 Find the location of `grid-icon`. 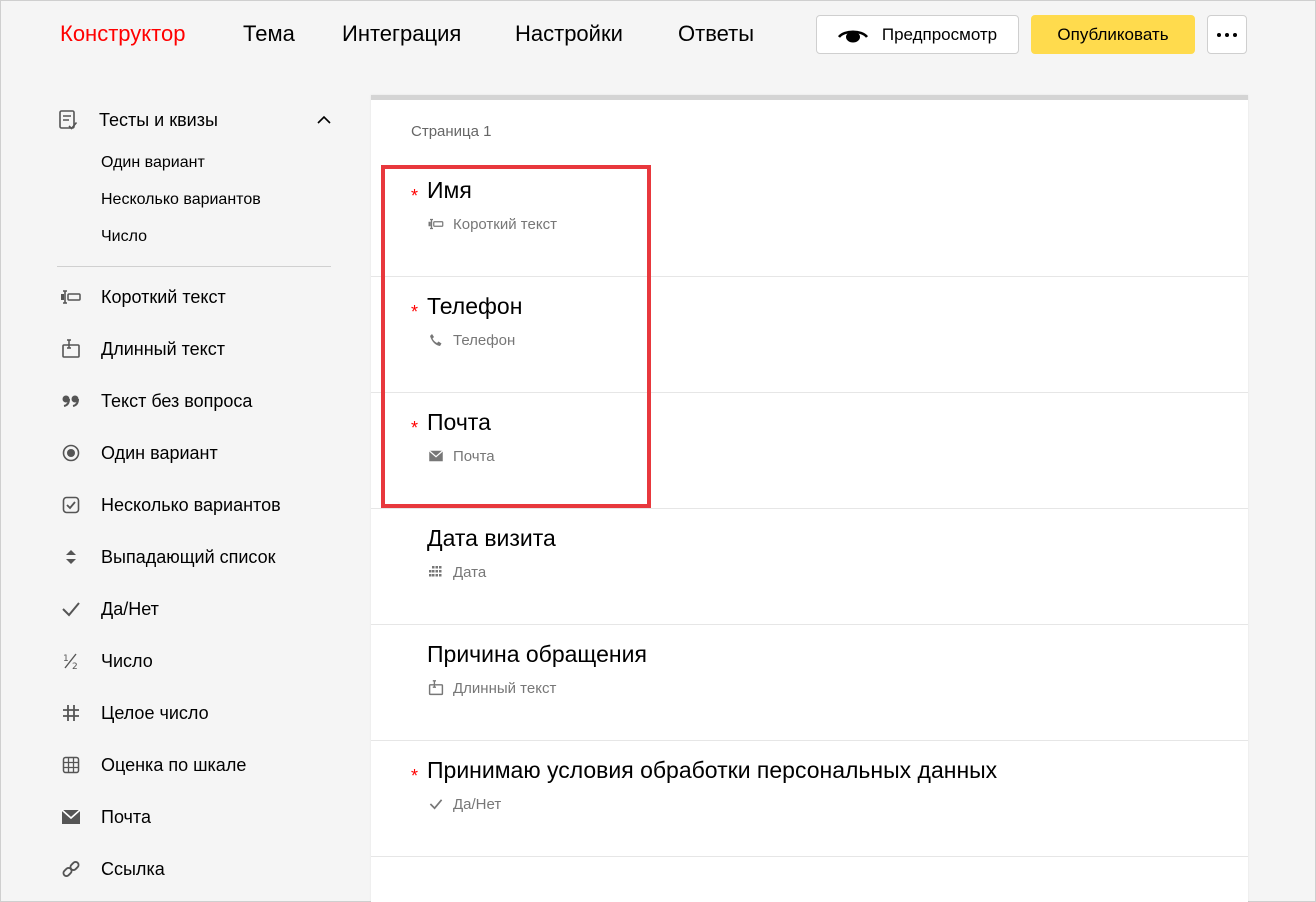

grid-icon is located at coordinates (71, 765).